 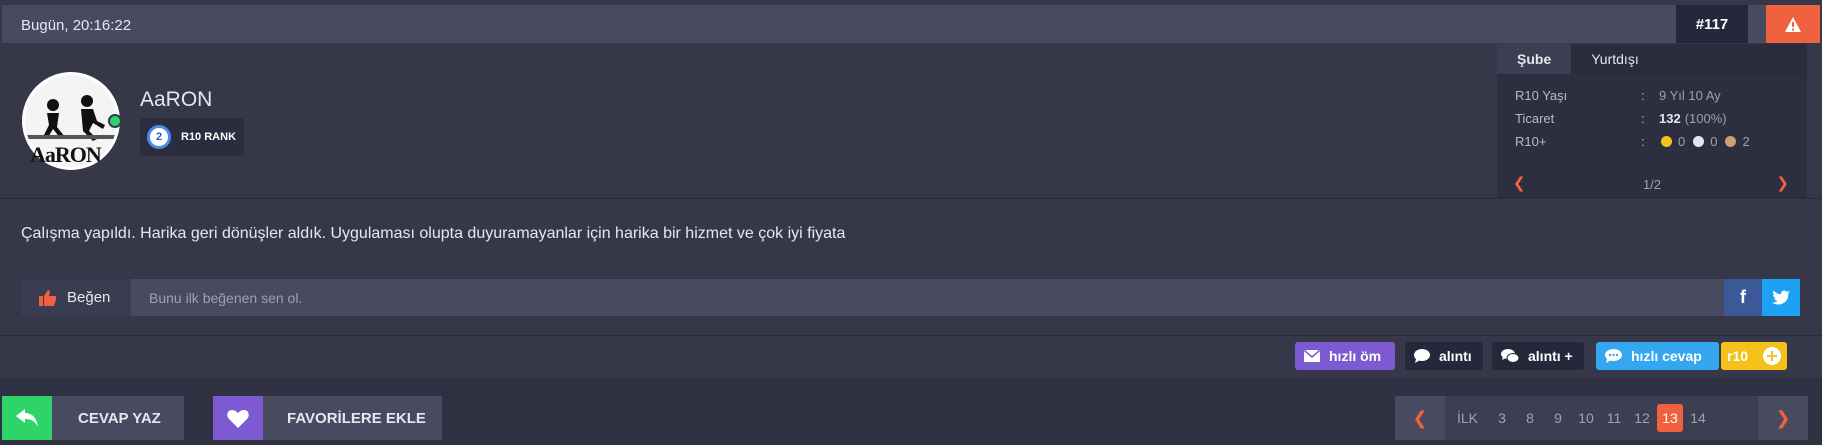 I want to click on pagination: ❮ İLK 3 8 9 10 11 12 13 14 ❯, so click(x=1601, y=418).